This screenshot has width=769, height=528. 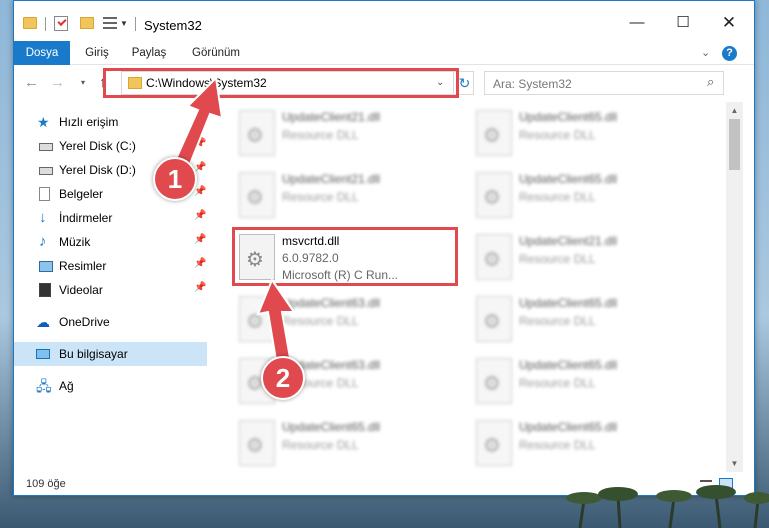 I want to click on sidebar-item-label: Videolar, so click(x=81, y=290).